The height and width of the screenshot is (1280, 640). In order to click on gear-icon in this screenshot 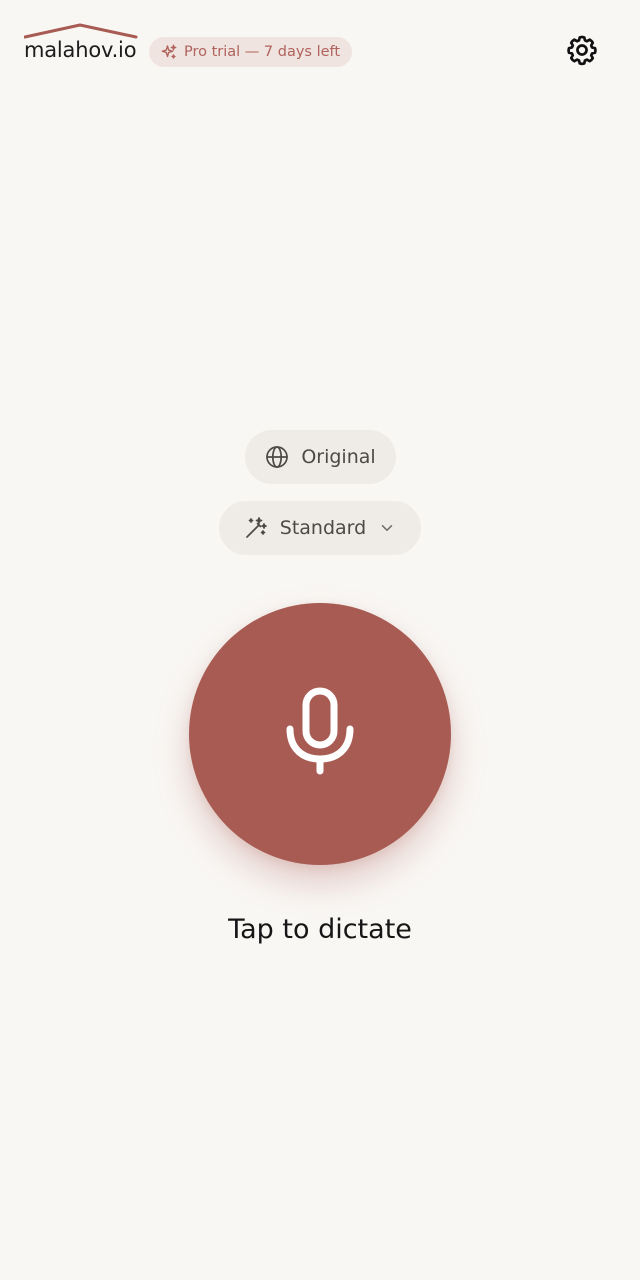, I will do `click(582, 52)`.